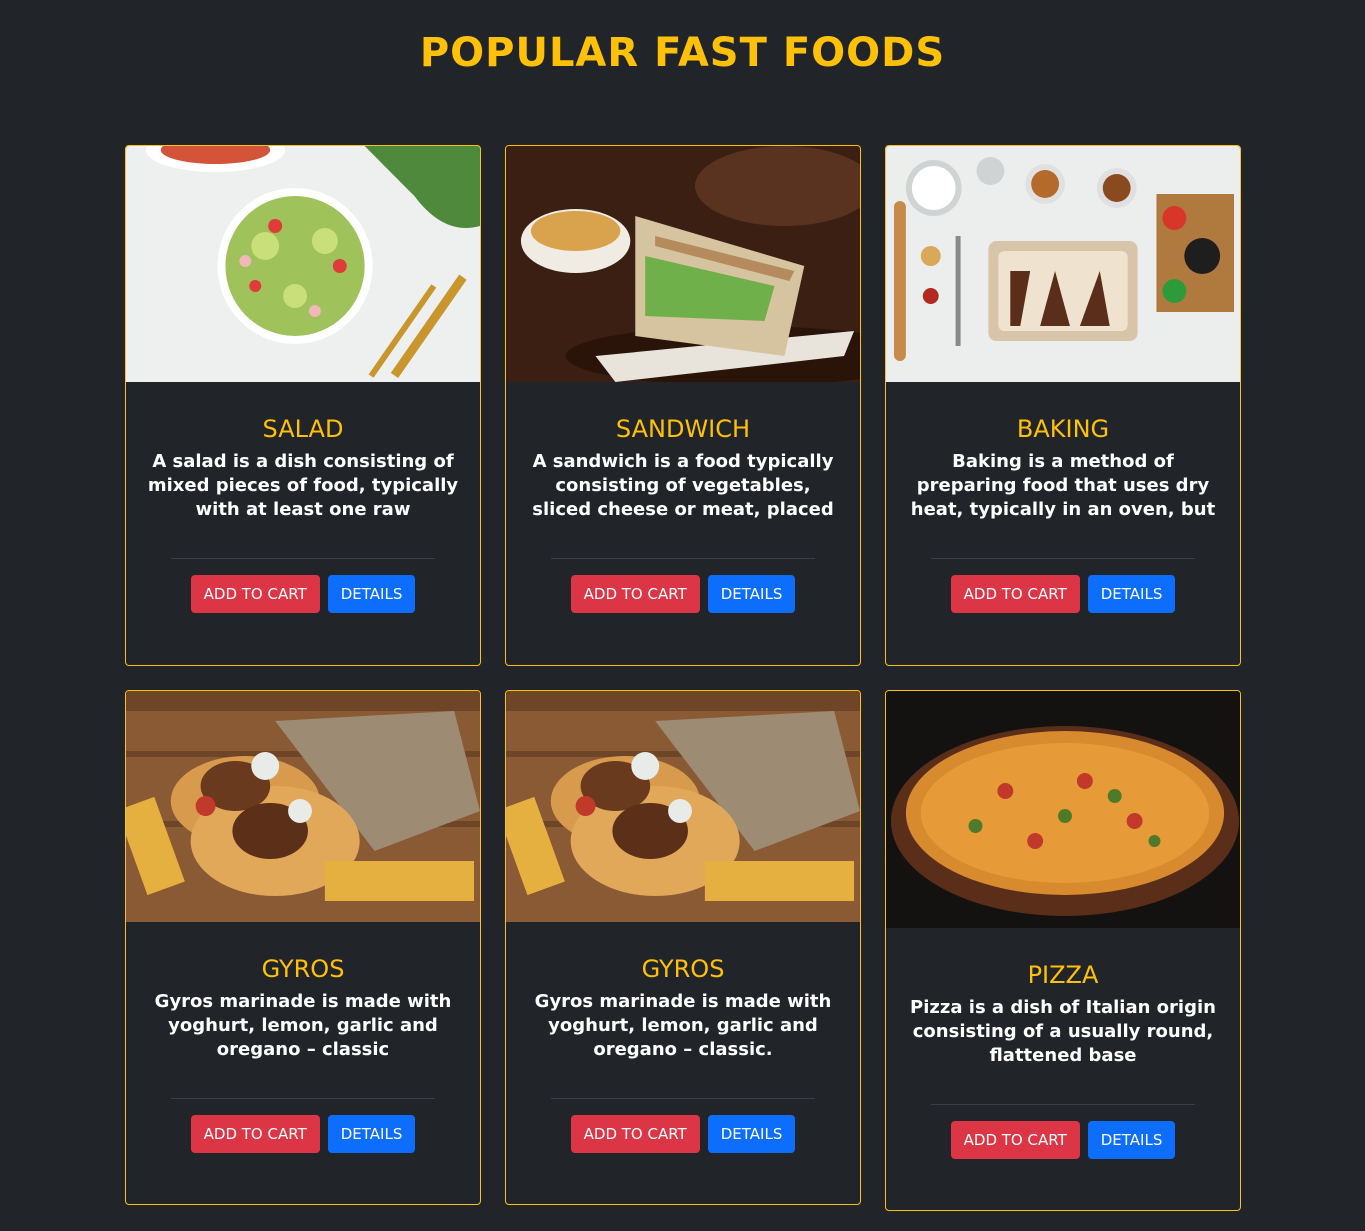 This screenshot has height=1231, width=1365. I want to click on card-title: SALAD, so click(303, 429).